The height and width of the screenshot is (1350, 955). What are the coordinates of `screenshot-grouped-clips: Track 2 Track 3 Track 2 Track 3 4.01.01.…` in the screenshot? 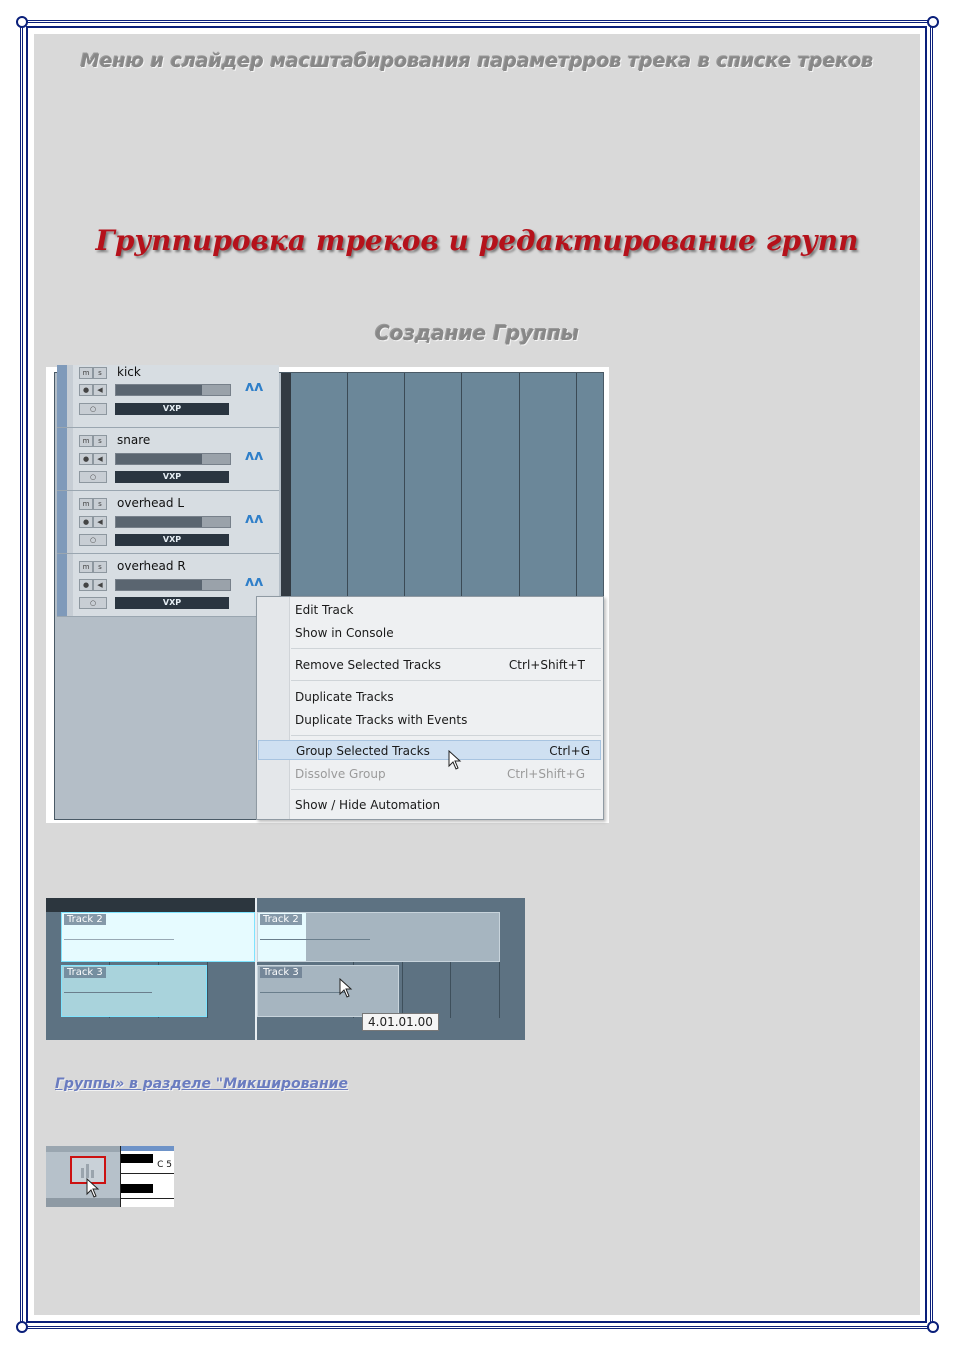 It's located at (285, 969).